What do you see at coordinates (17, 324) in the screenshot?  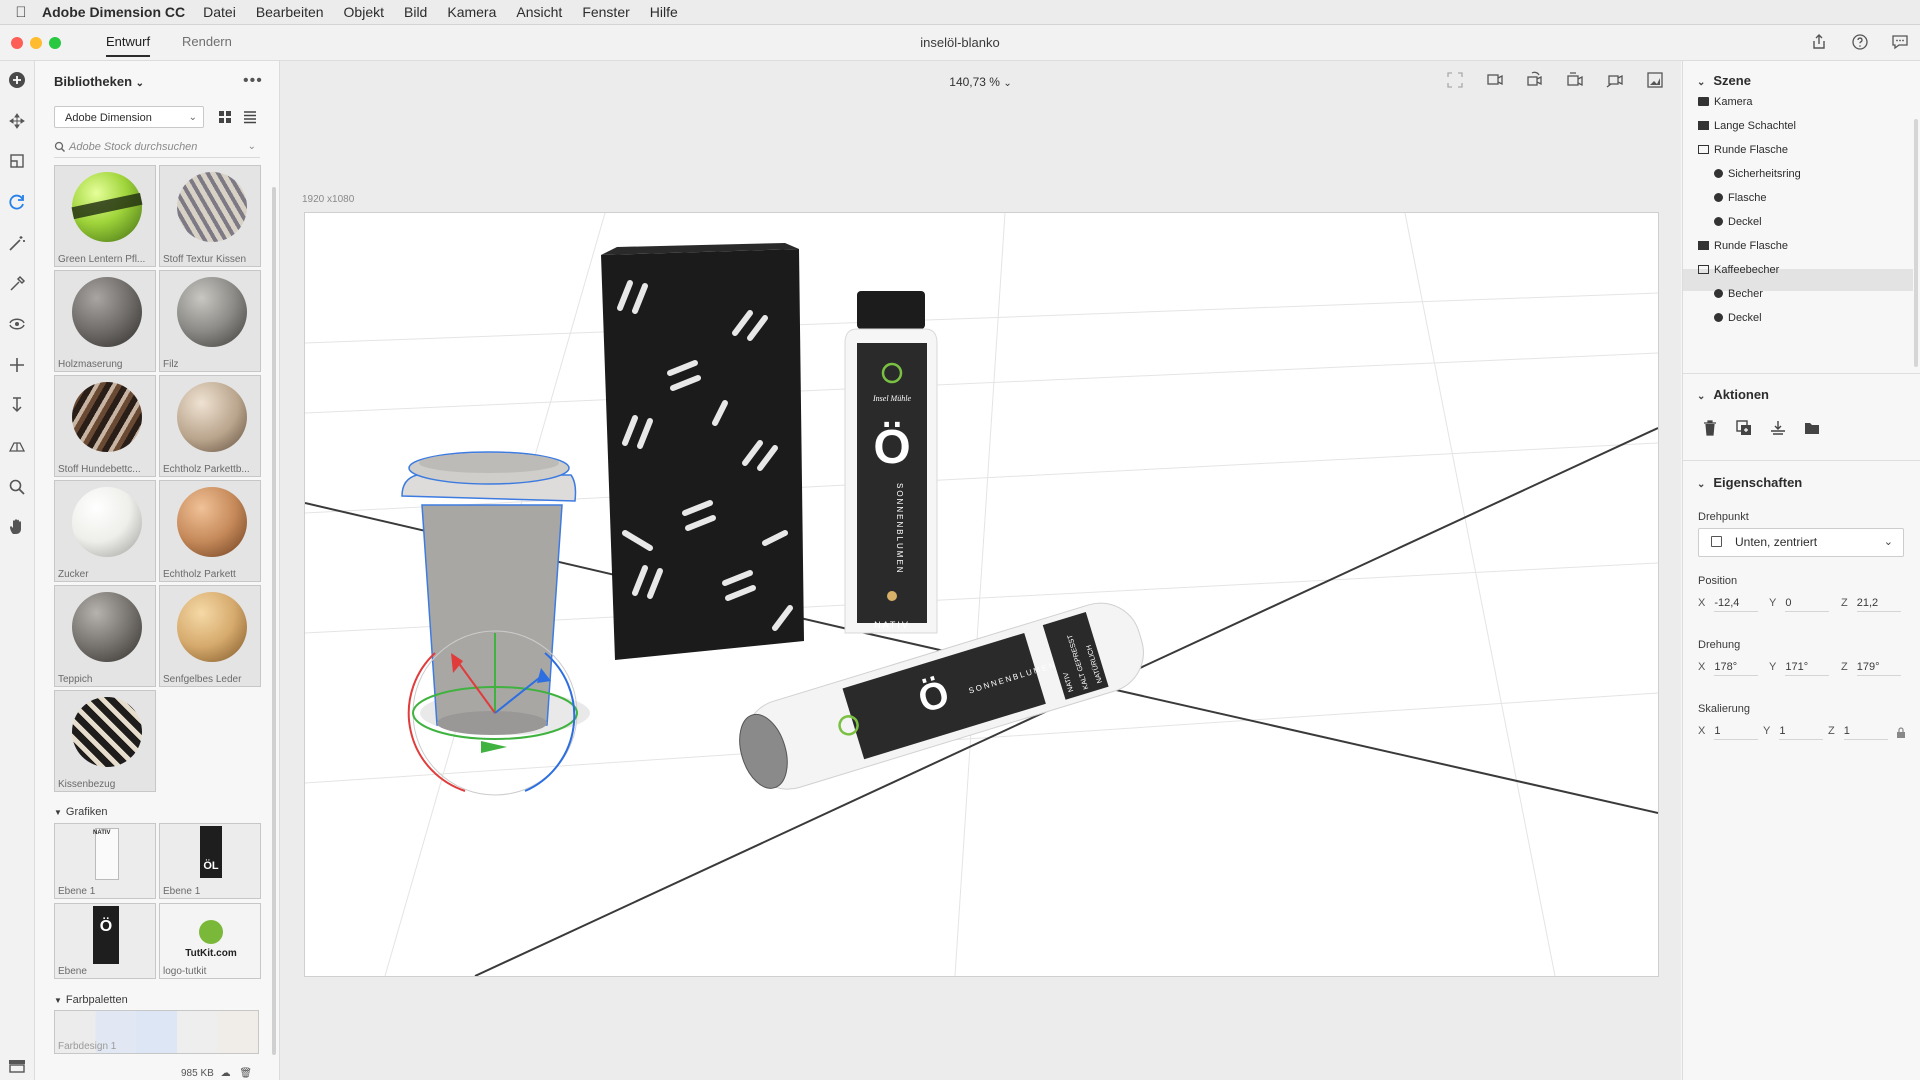 I see `pan-orbit-icon` at bounding box center [17, 324].